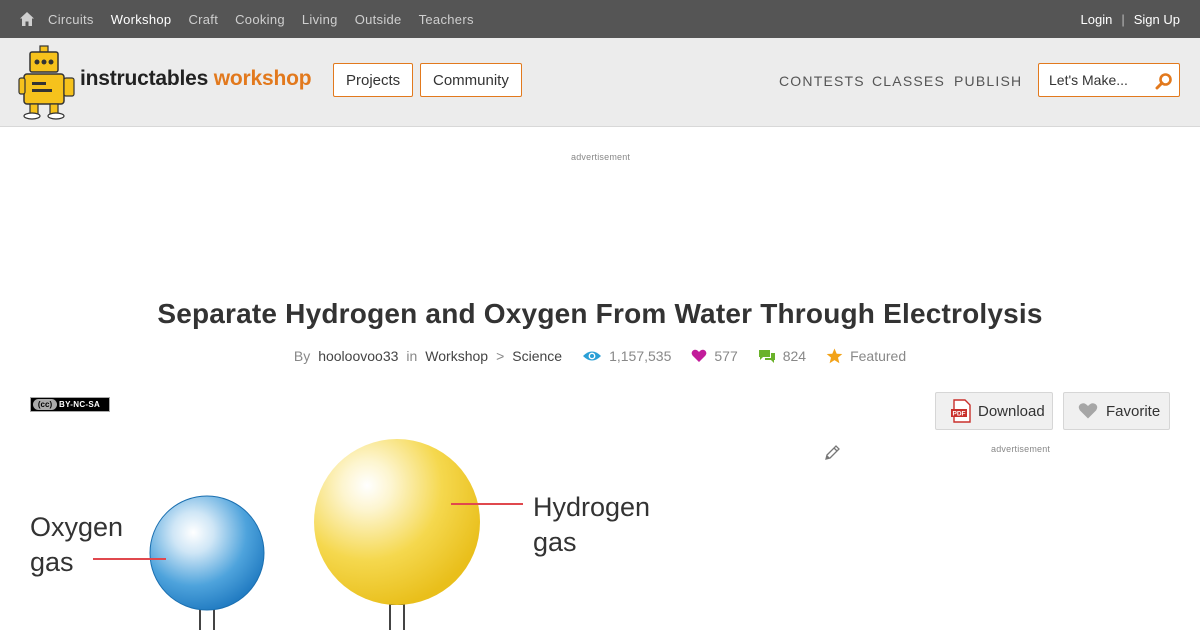 The image size is (1200, 630). I want to click on topnav-workshop: Workshop, so click(141, 19).